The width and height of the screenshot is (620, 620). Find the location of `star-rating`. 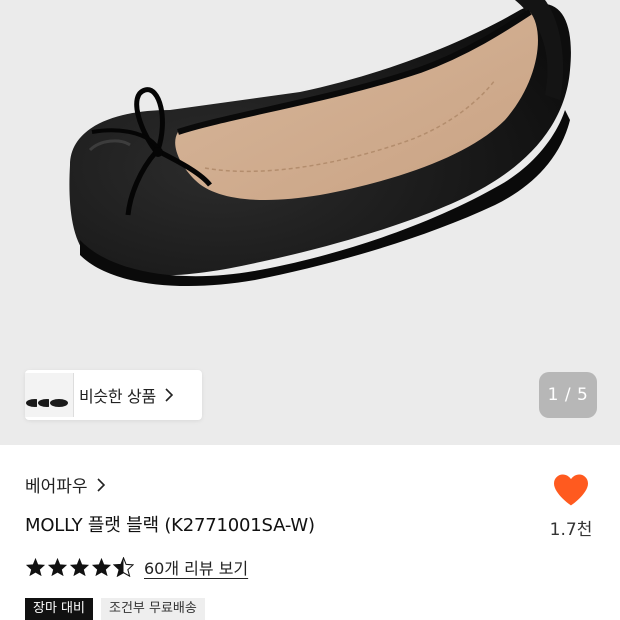

star-rating is located at coordinates (80, 567).